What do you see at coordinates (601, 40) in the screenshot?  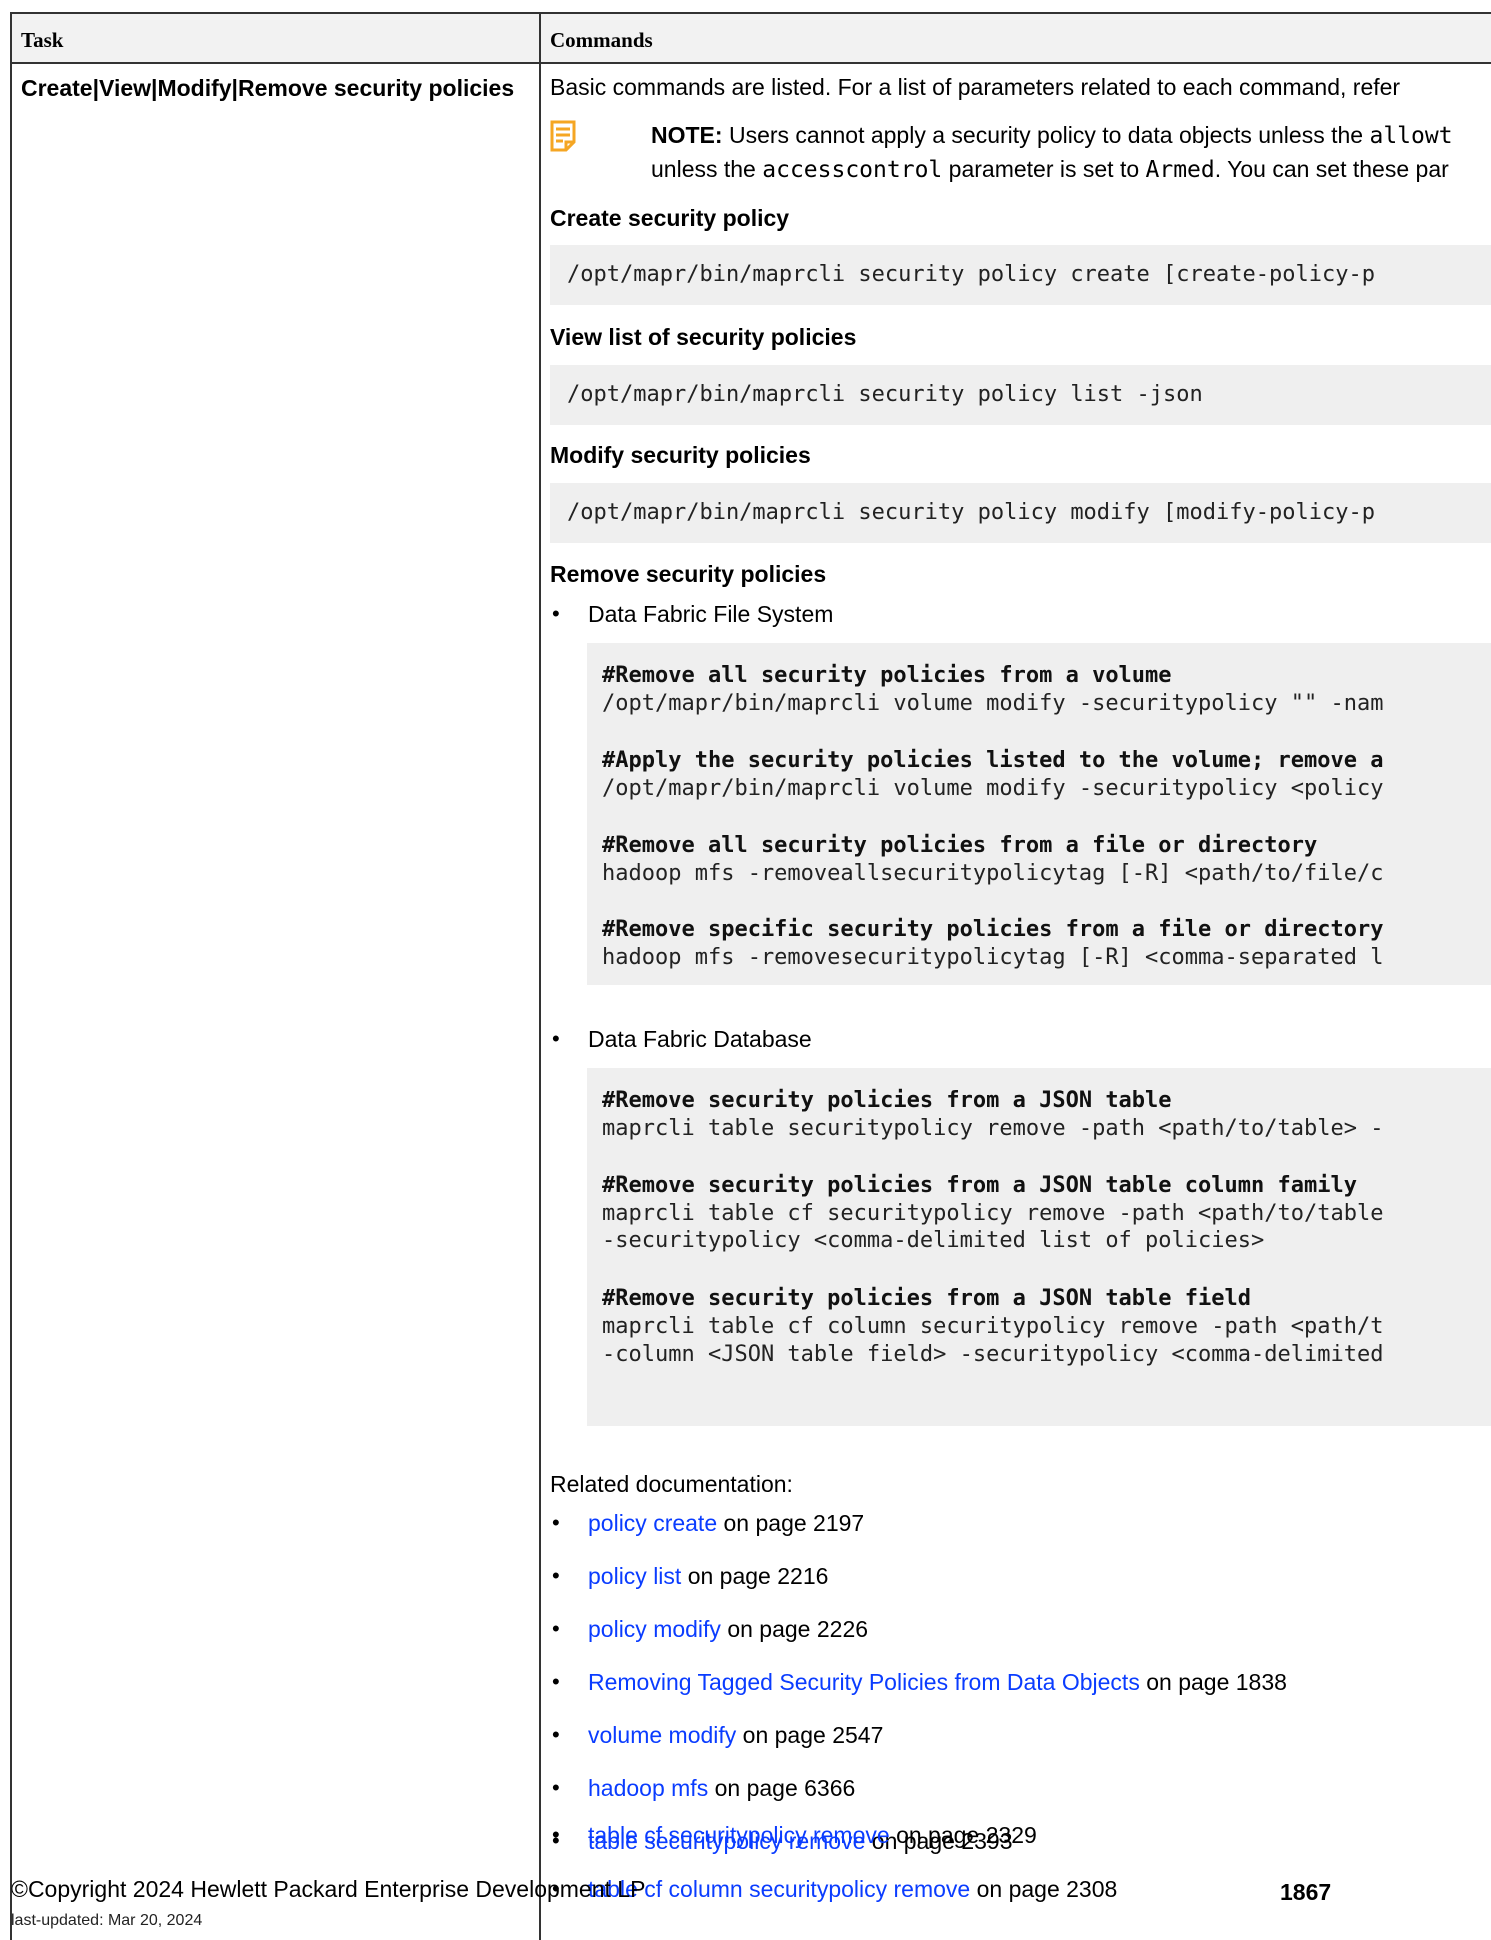 I see `header-commands: Commands` at bounding box center [601, 40].